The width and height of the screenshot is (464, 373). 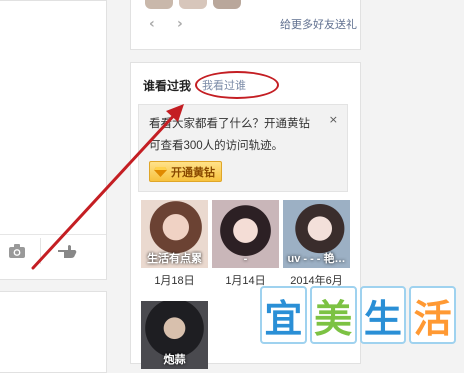 I want to click on open-yellow-diamond-button: 开通黄钻, so click(x=185, y=171).